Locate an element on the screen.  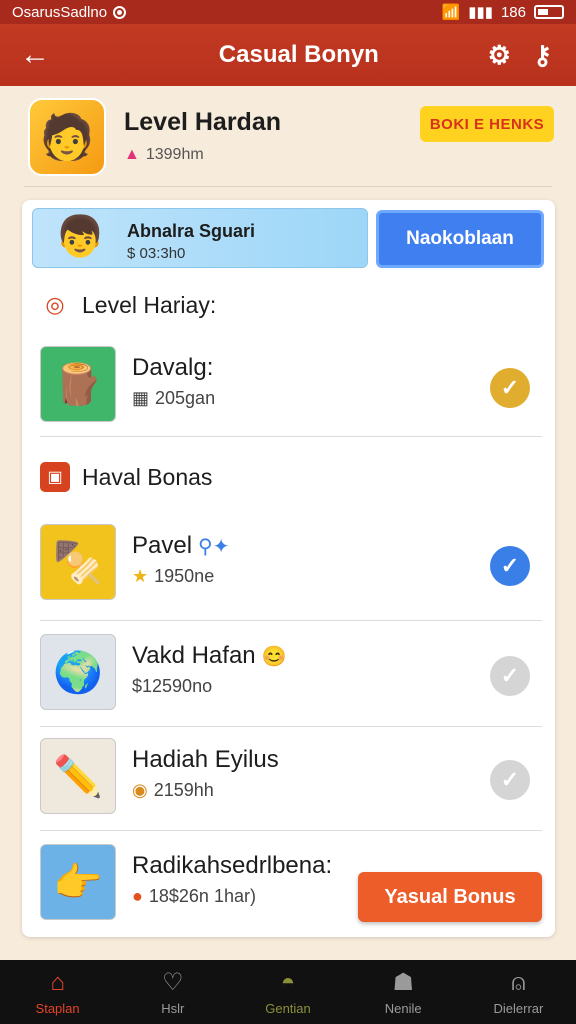
item-sub: ★ 1950ne is located at coordinates (173, 576).